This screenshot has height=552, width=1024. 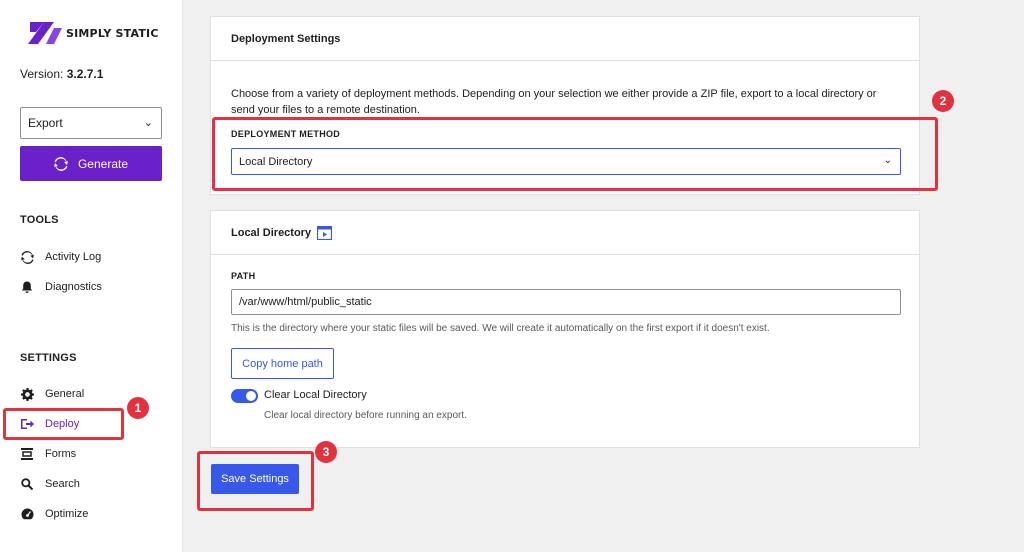 What do you see at coordinates (62, 484) in the screenshot?
I see `nav-label: Search` at bounding box center [62, 484].